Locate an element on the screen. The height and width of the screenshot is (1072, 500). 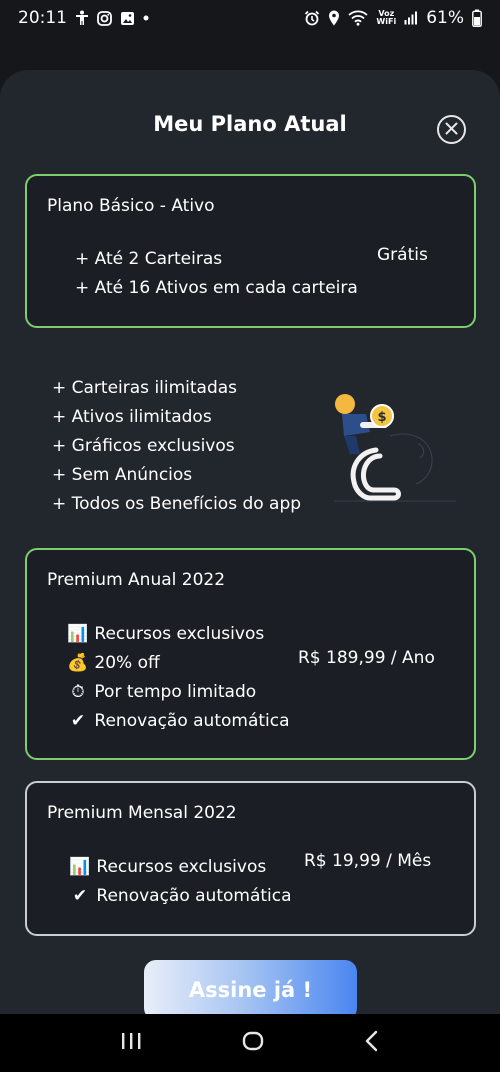
system-nav-bar is located at coordinates (250, 1043).